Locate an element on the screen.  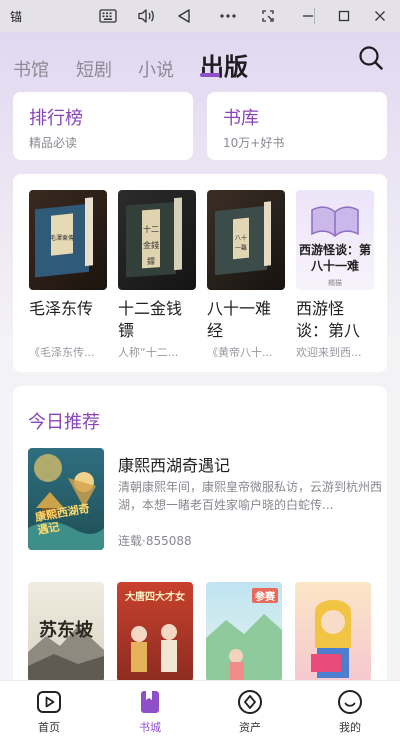
tab-duanju: 短剧 is located at coordinates (94, 69).